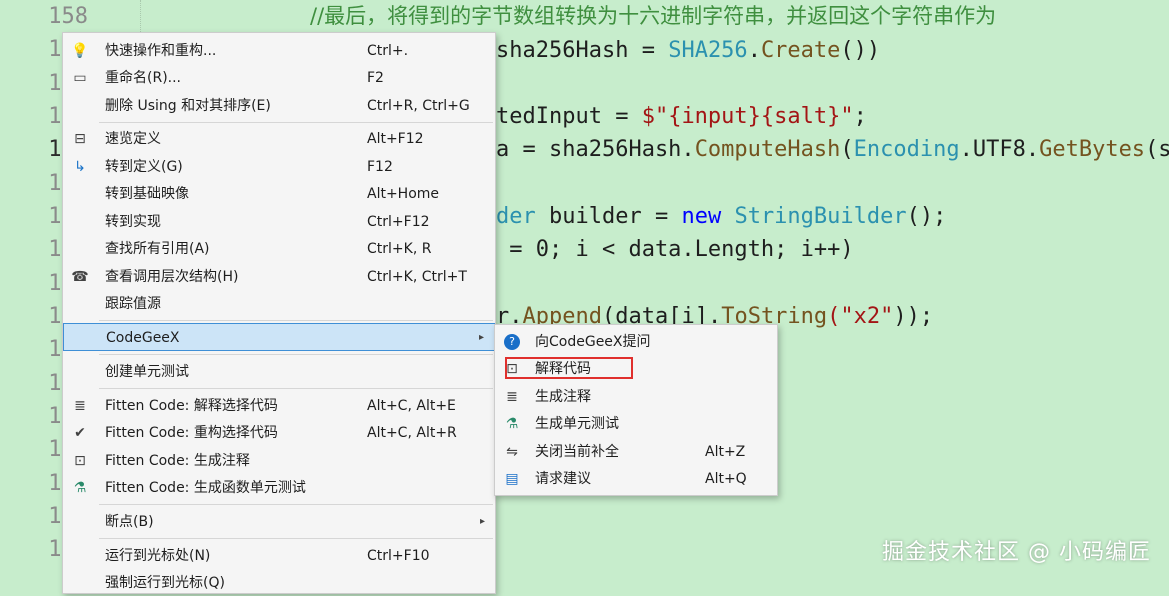 The width and height of the screenshot is (1169, 596). Describe the element at coordinates (512, 424) in the screenshot. I see `unit-test-icon: ⚗` at that location.